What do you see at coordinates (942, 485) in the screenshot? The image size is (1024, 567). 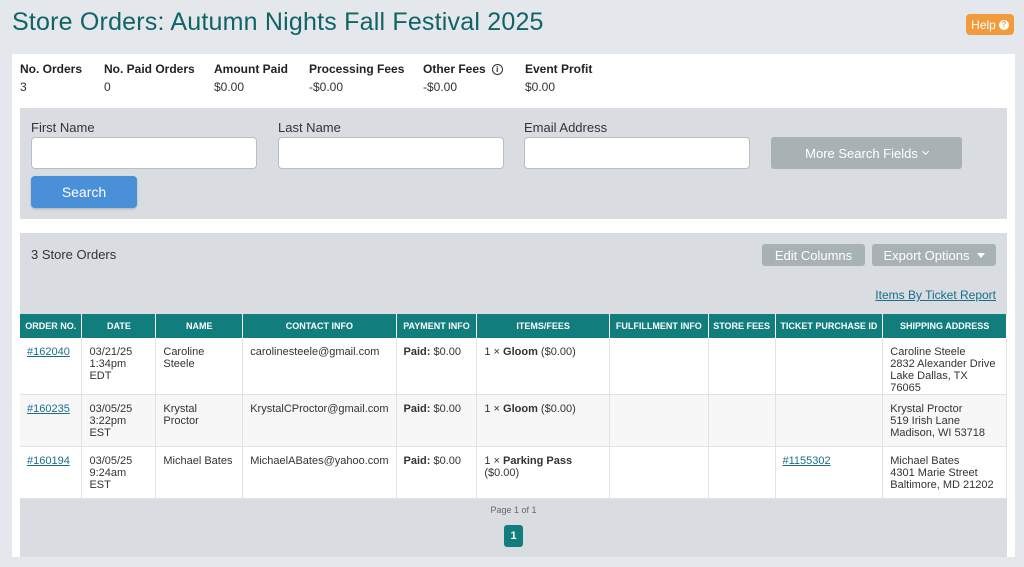 I see `ship-city: Baltimore, MD 21202` at bounding box center [942, 485].